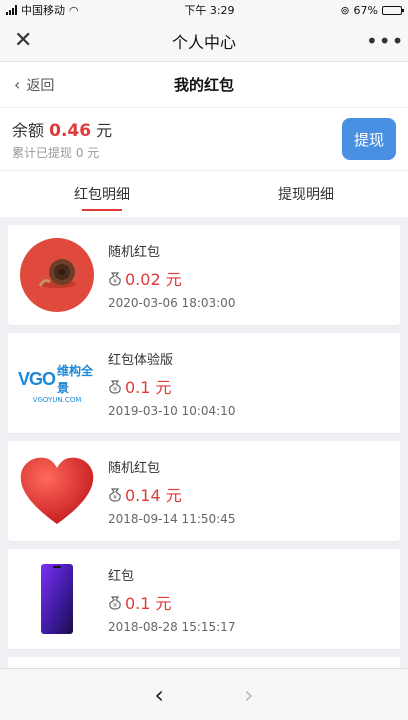  What do you see at coordinates (153, 495) in the screenshot?
I see `item-amount: 0.14 元` at bounding box center [153, 495].